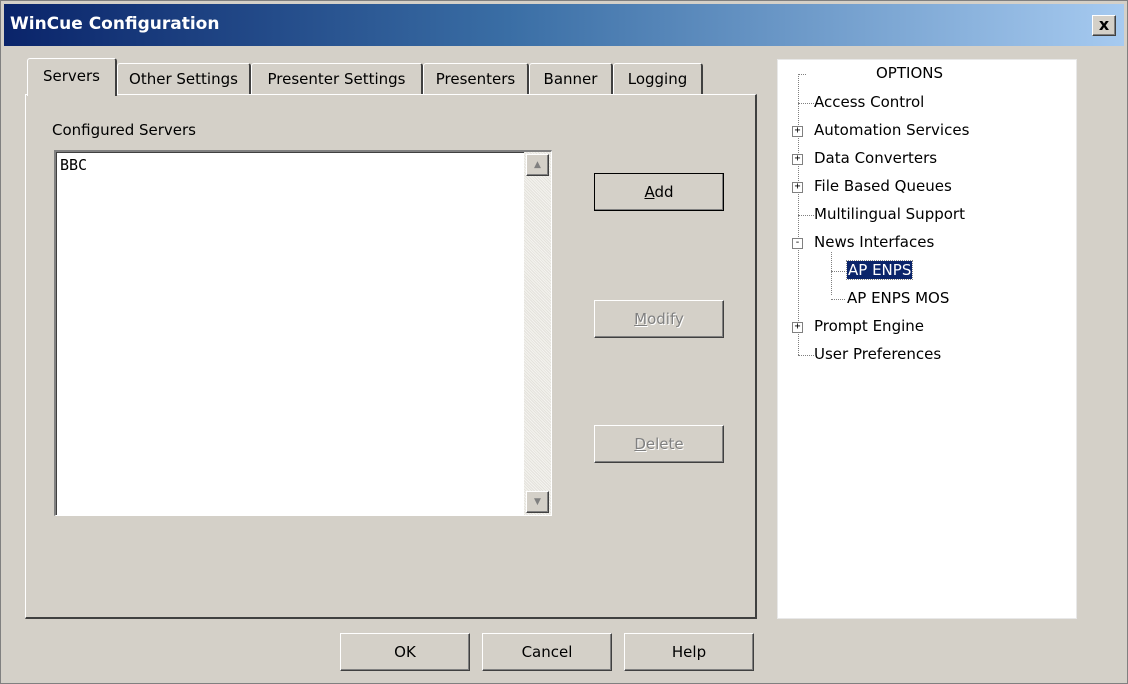 The image size is (1128, 684). Describe the element at coordinates (124, 130) in the screenshot. I see `configured-servers-label: Configured Servers` at that location.